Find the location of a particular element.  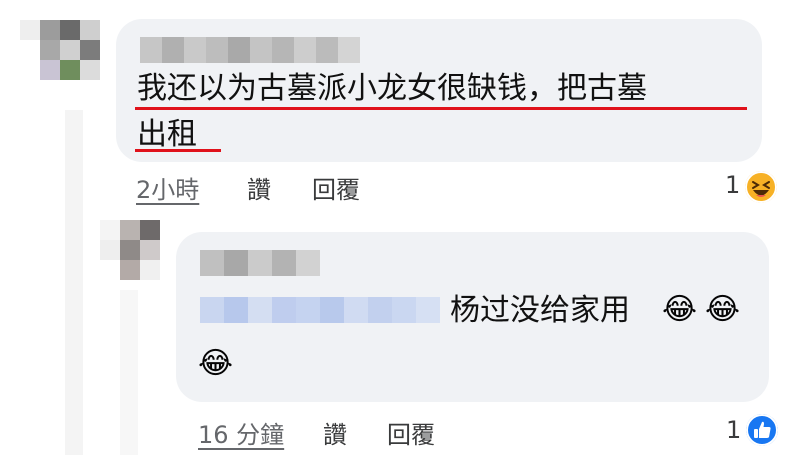

laughing-face-icon is located at coordinates (761, 187).